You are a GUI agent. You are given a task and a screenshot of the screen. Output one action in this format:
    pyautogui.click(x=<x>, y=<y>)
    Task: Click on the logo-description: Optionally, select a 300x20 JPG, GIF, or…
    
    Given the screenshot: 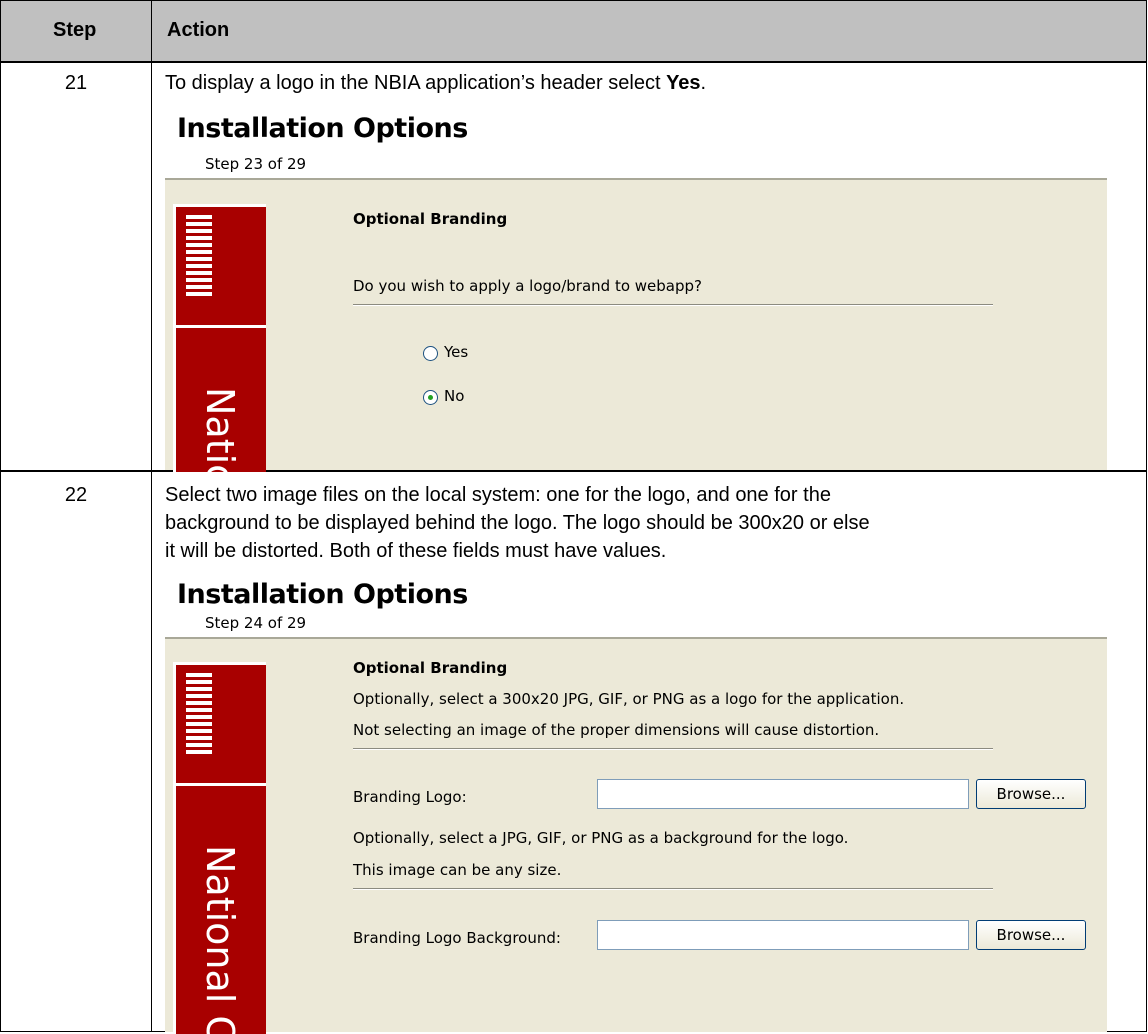 What is the action you would take?
    pyautogui.click(x=629, y=699)
    